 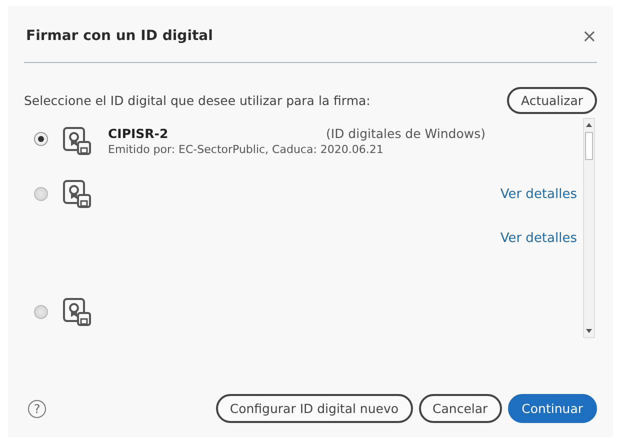 I want to click on dialog-button: Cancelar, so click(x=460, y=408).